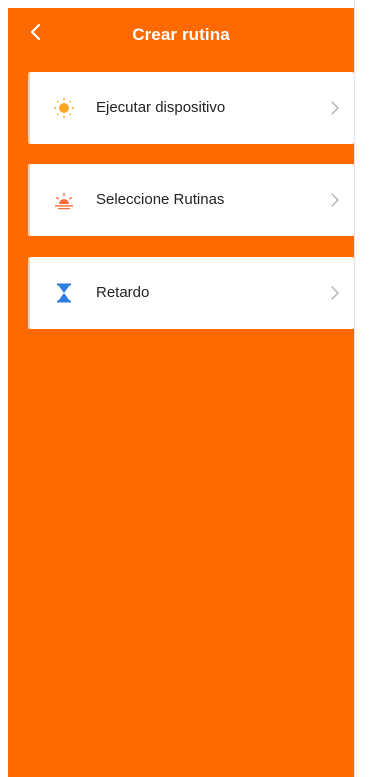  I want to click on hourglass-icon, so click(64, 293).